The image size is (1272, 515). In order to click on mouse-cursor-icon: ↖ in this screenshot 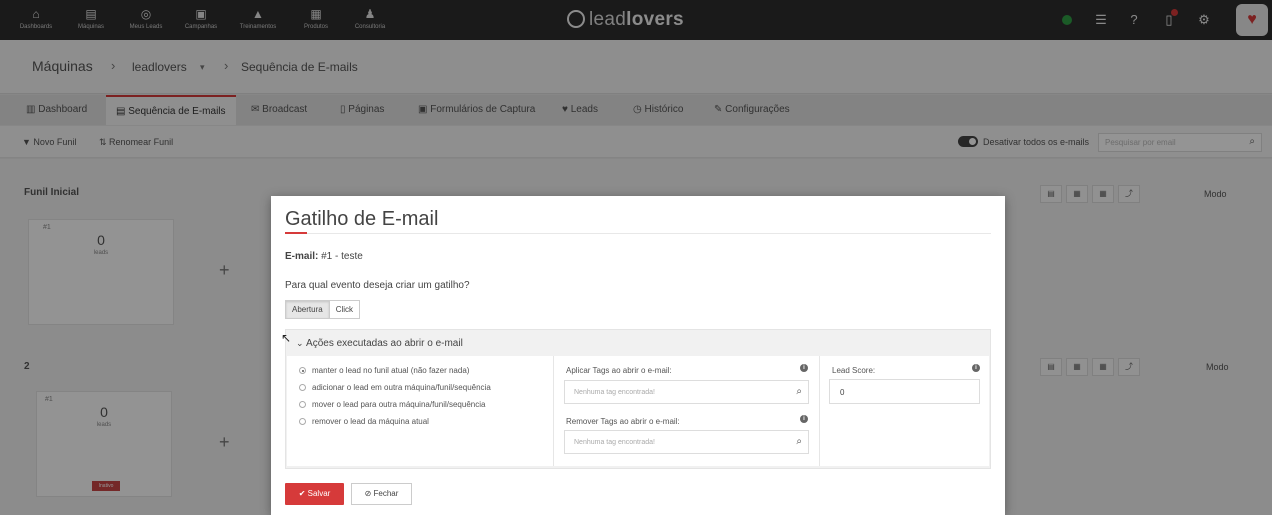, I will do `click(286, 338)`.